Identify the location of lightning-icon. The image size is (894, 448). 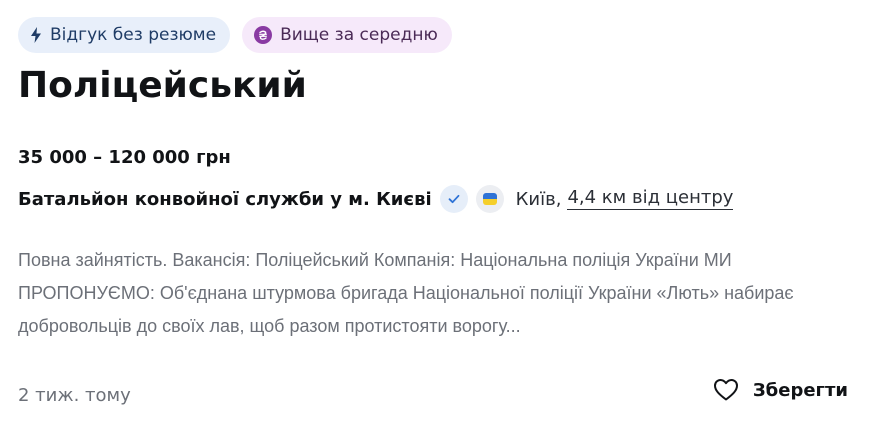
(36, 35).